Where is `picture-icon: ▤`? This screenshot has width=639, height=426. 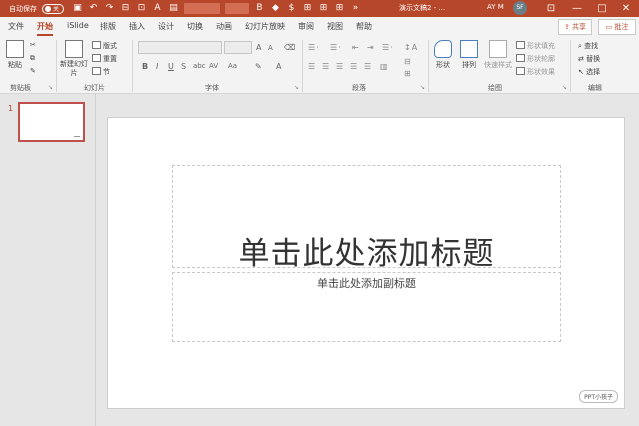 picture-icon: ▤ is located at coordinates (173, 8).